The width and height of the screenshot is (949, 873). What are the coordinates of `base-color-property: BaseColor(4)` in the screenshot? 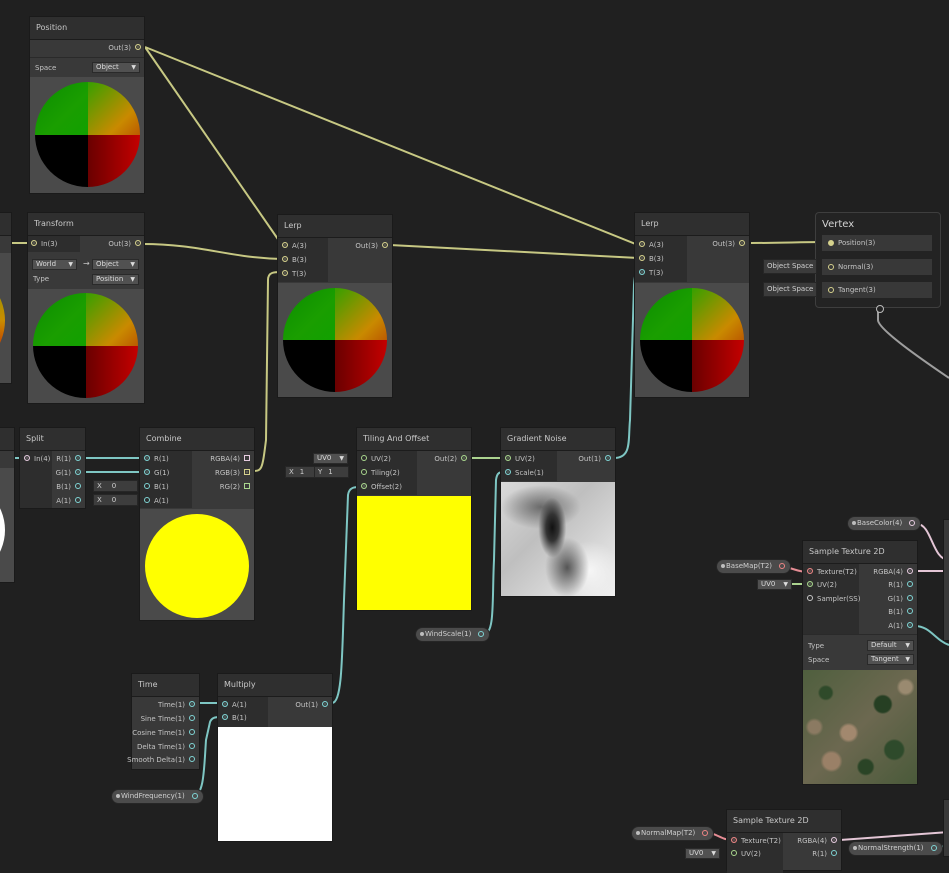 It's located at (884, 523).